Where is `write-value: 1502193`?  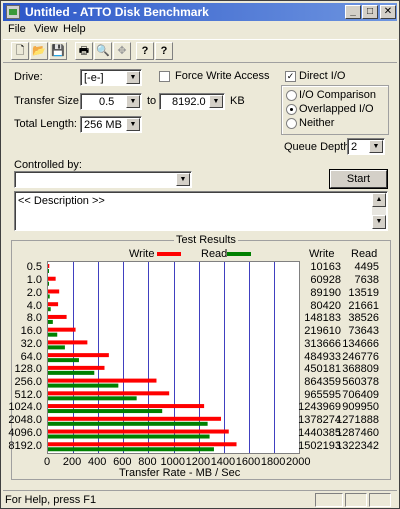
write-value: 1502193 is located at coordinates (319, 445).